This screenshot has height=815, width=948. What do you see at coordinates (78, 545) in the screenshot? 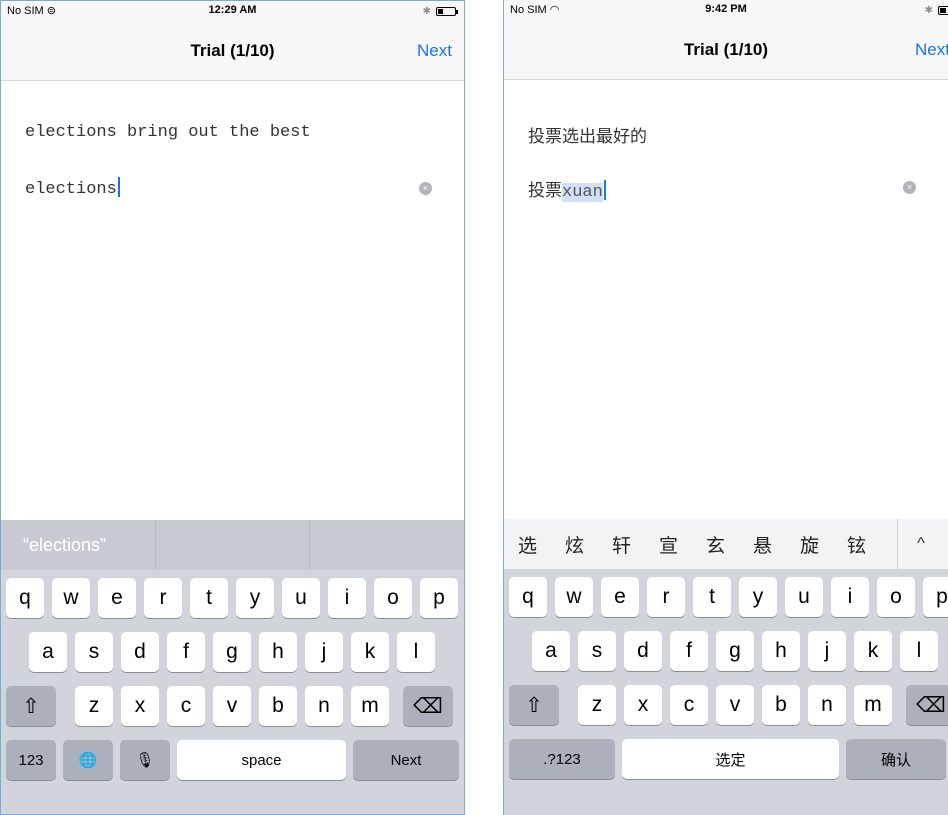
I see `suggestion-1: “elections”` at bounding box center [78, 545].